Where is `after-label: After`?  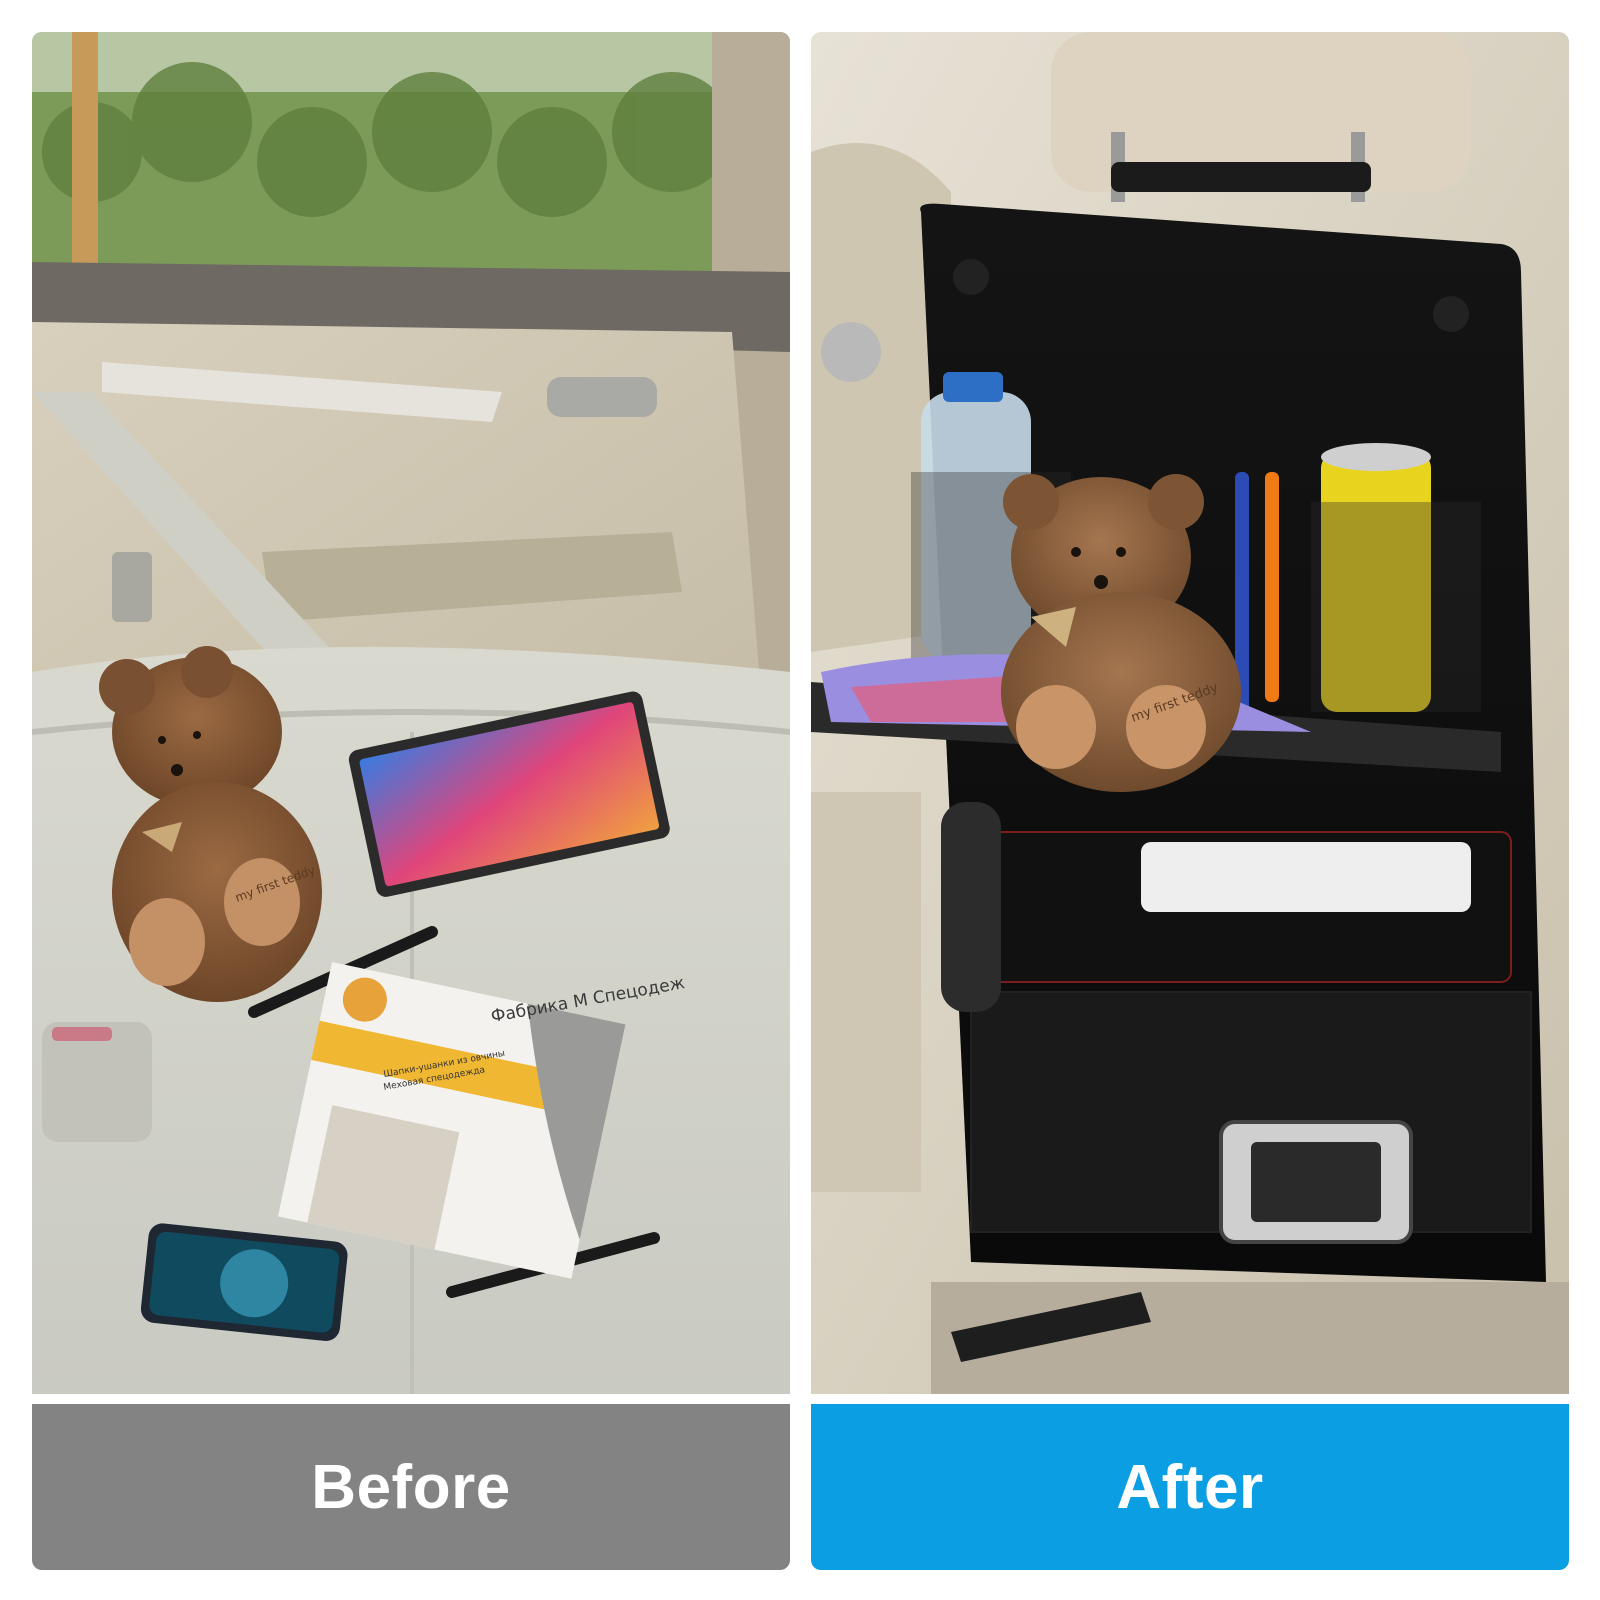
after-label: After is located at coordinates (1190, 1487).